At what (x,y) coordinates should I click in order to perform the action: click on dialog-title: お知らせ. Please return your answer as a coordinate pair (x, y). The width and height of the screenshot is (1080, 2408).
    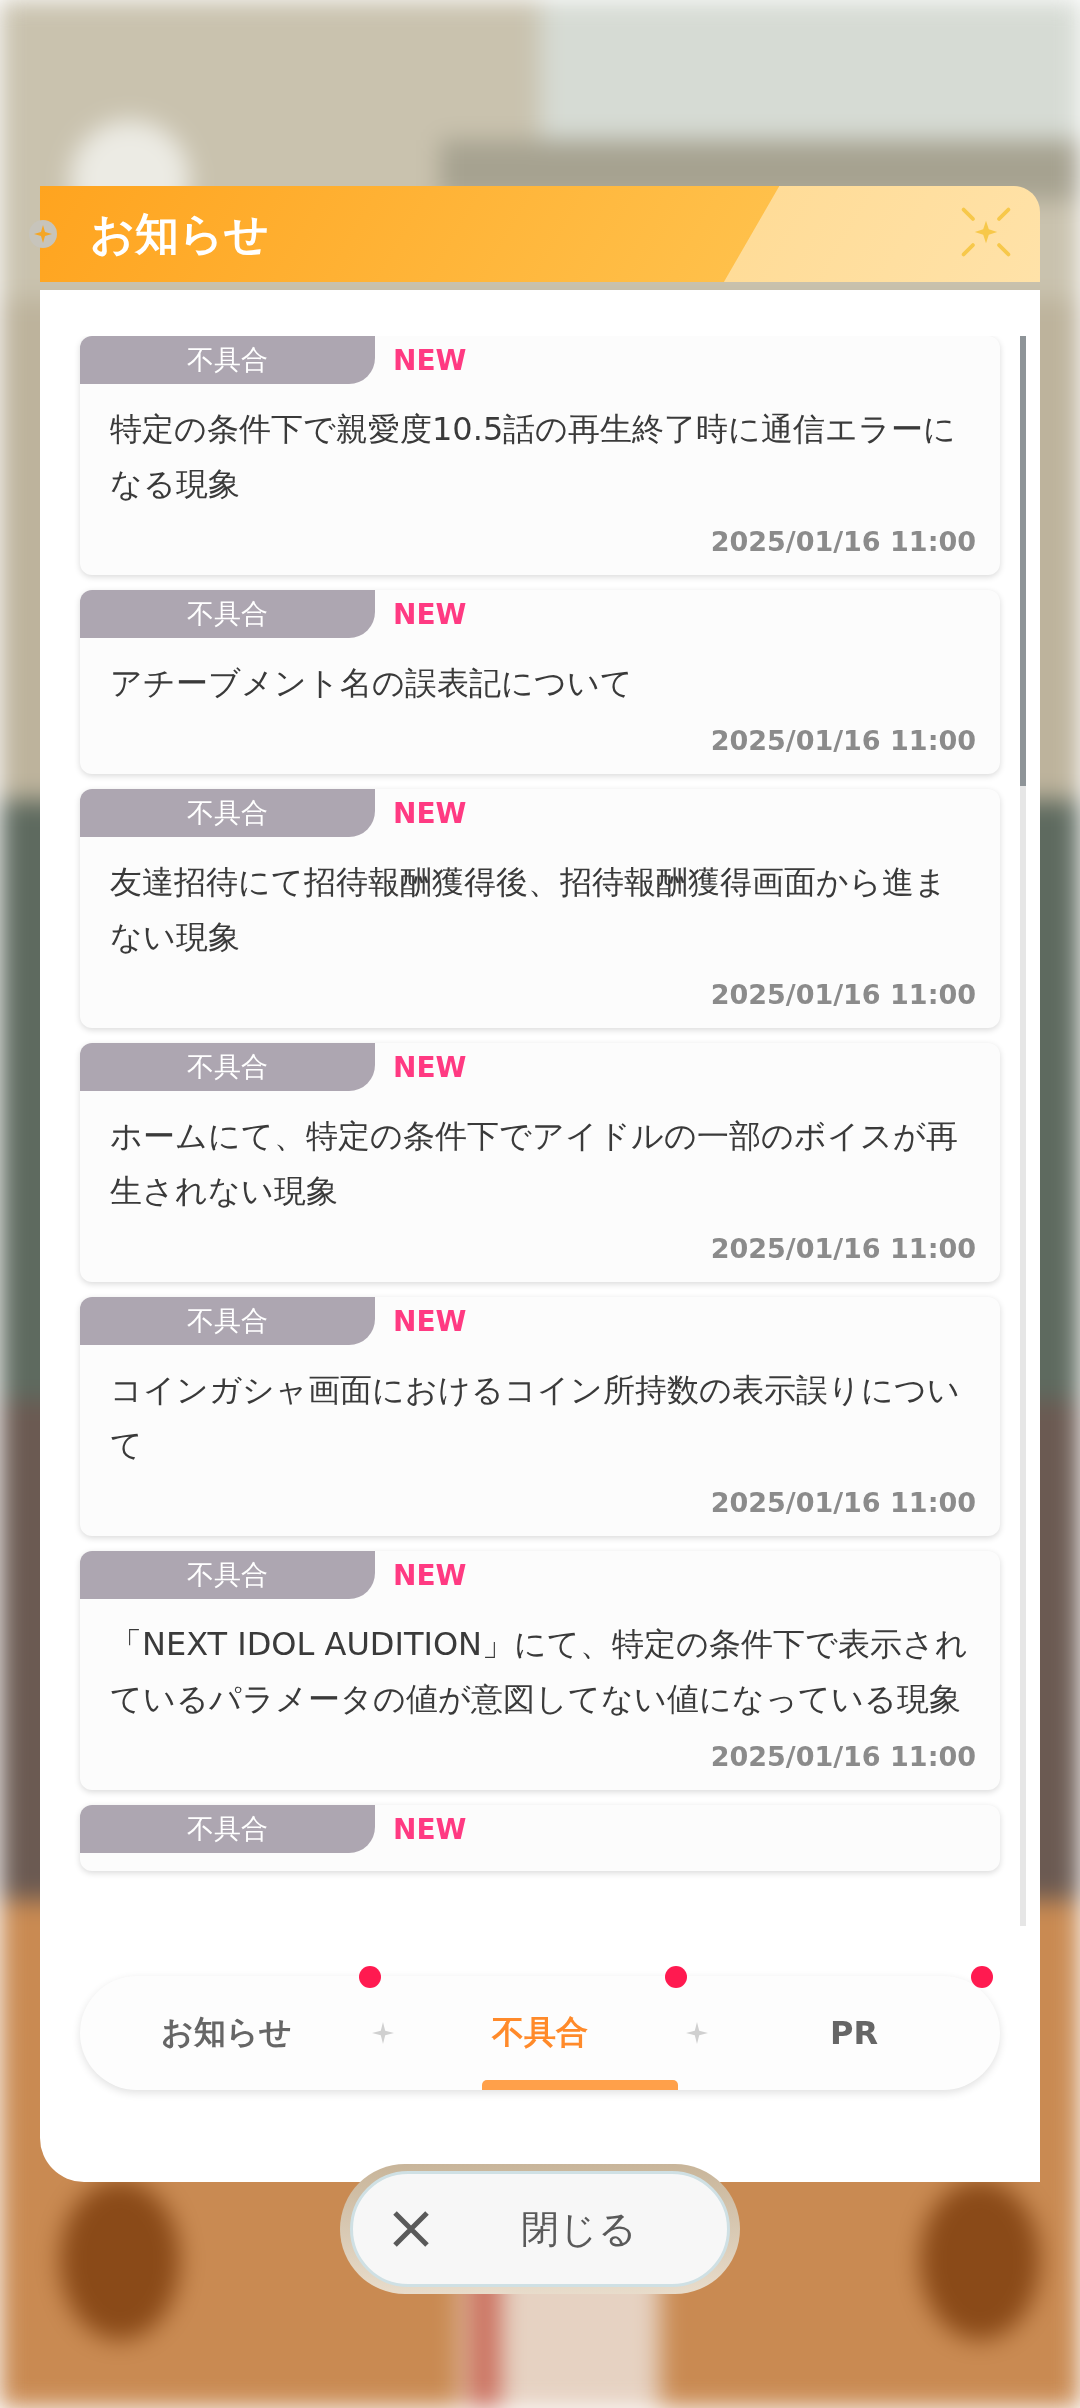
    Looking at the image, I should click on (179, 233).